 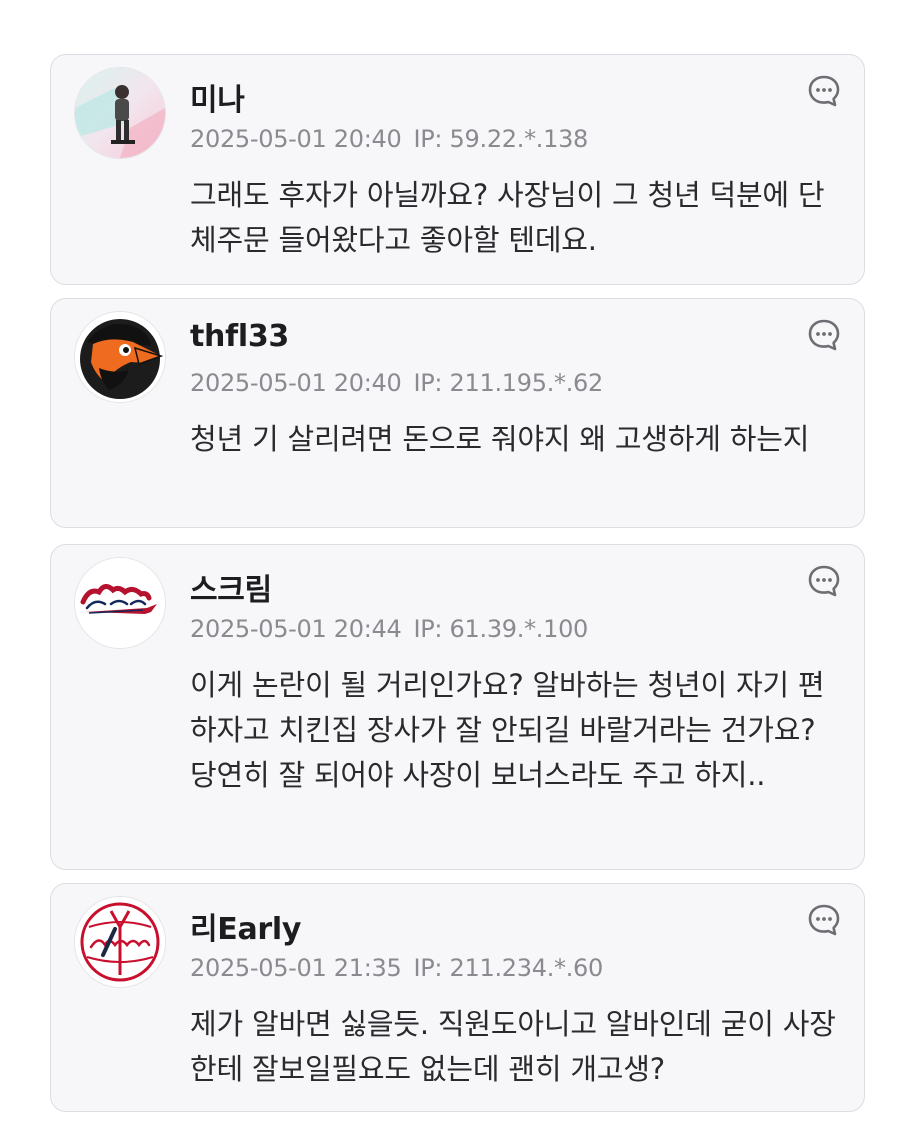 What do you see at coordinates (500, 439) in the screenshot?
I see `comment-text: 청년 기 살리려면 돈으로 줘야지 왜 고생하게 하는지` at bounding box center [500, 439].